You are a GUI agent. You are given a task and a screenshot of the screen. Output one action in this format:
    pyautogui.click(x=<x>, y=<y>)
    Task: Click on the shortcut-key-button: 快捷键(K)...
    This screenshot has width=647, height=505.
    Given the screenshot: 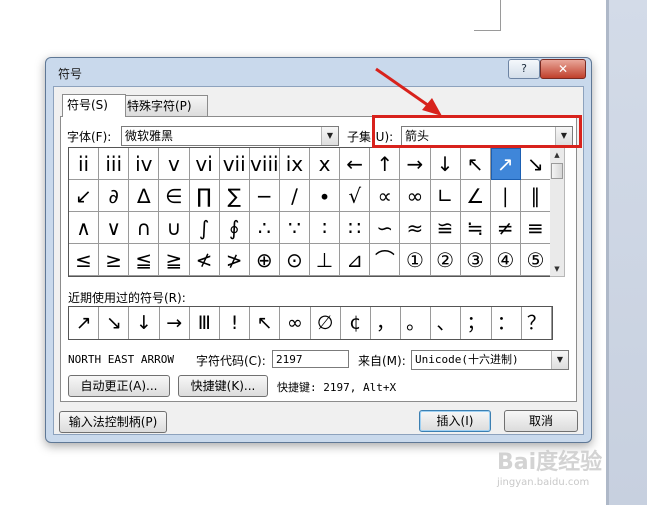 What is the action you would take?
    pyautogui.click(x=223, y=386)
    